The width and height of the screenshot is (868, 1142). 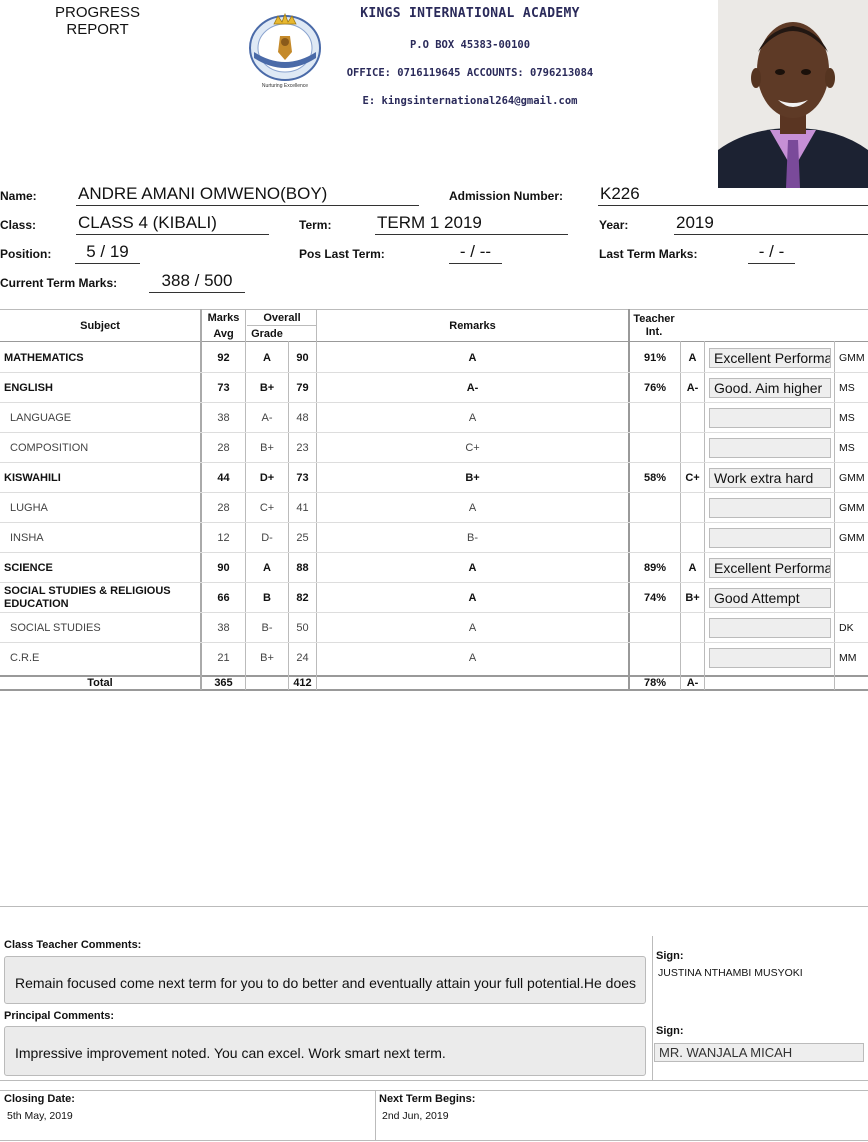 What do you see at coordinates (247, 195) in the screenshot?
I see `student-name: ANDRE AMANI OMWENO(BOY)` at bounding box center [247, 195].